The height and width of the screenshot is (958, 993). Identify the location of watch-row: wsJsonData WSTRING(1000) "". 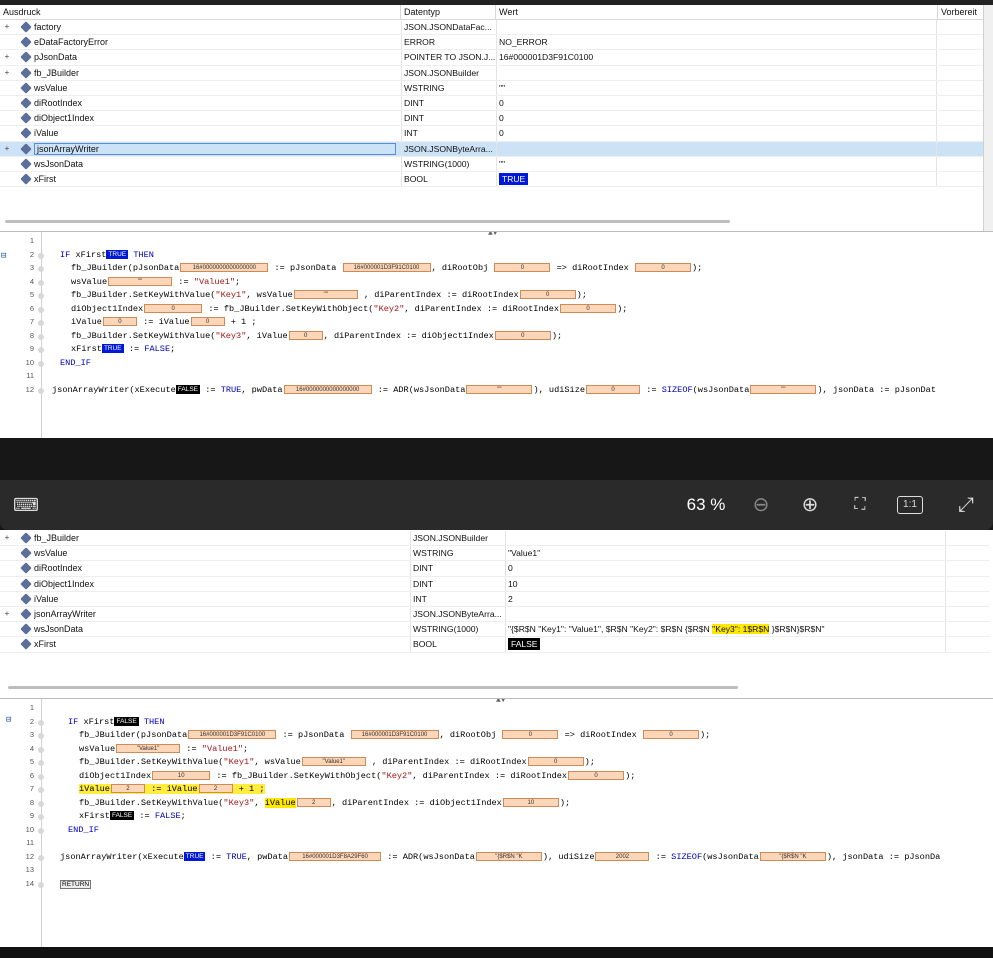
(491, 164).